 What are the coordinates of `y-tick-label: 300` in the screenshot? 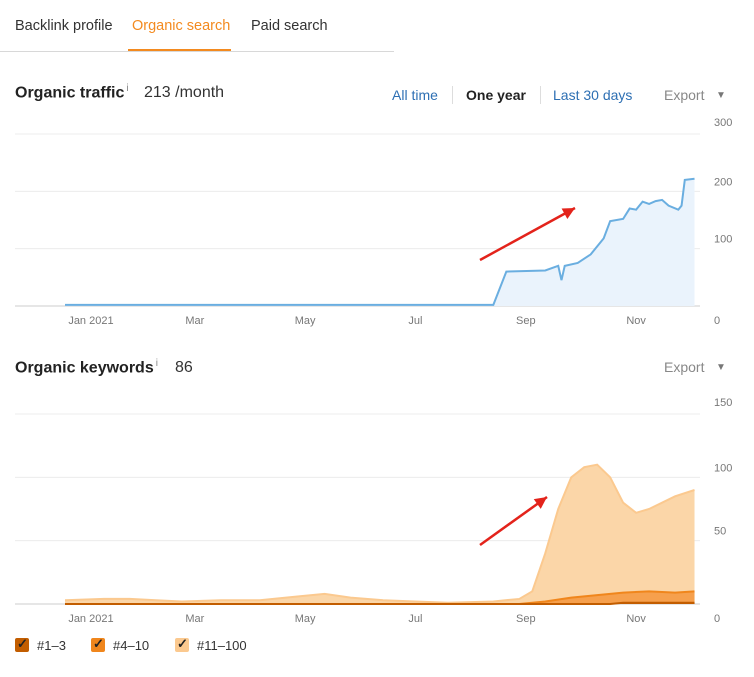 It's located at (723, 123).